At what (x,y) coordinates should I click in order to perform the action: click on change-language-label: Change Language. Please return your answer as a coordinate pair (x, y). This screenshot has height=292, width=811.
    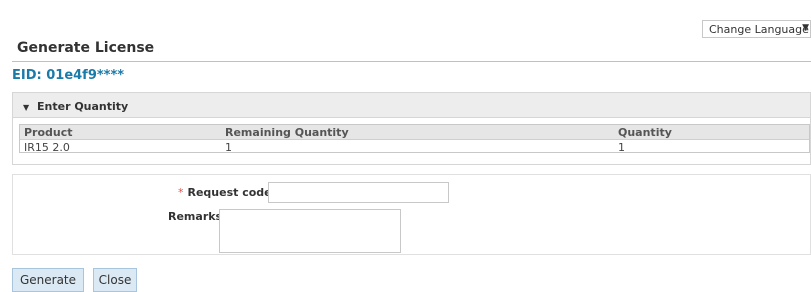
    Looking at the image, I should click on (759, 29).